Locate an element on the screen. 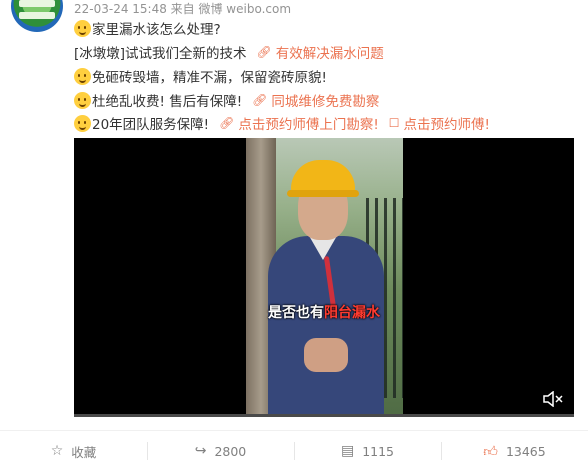 This screenshot has height=471, width=588. free-survey-link: 🔗︎ 同城维修免费勘察 is located at coordinates (315, 100).